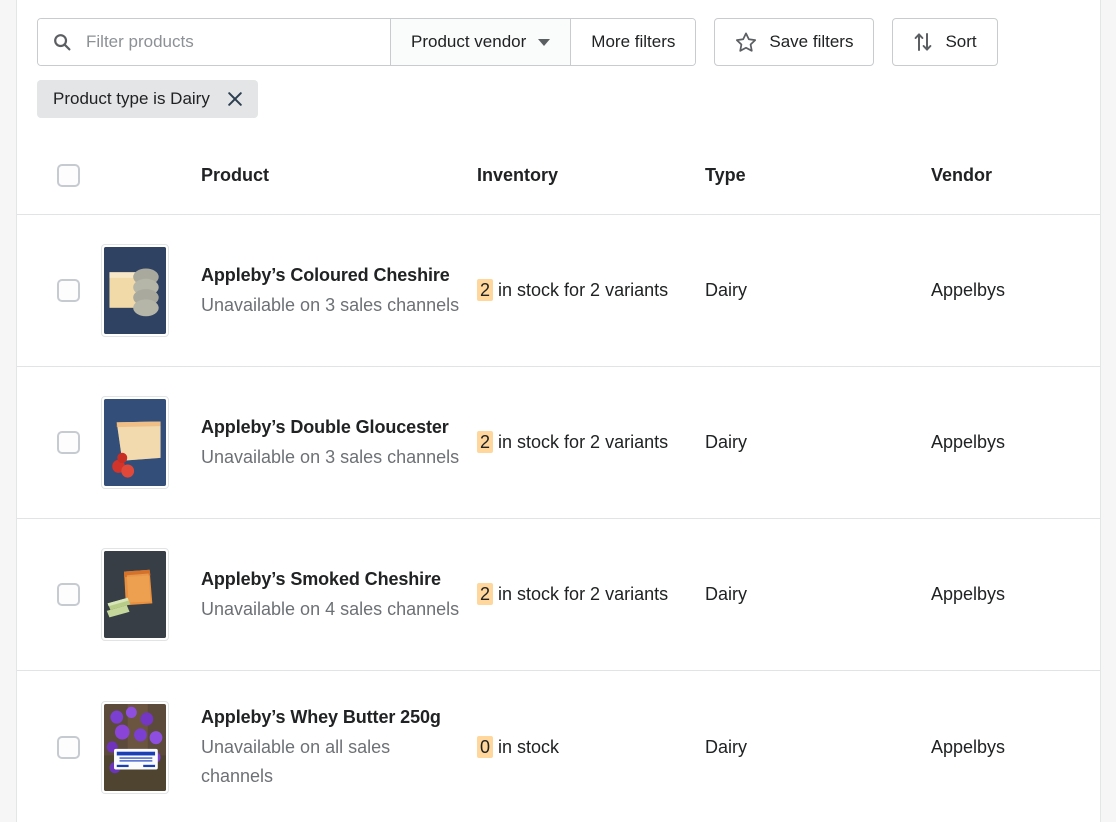 Image resolution: width=1116 pixels, height=822 pixels. I want to click on search-and-filter-group: Product vendor More filters, so click(367, 42).